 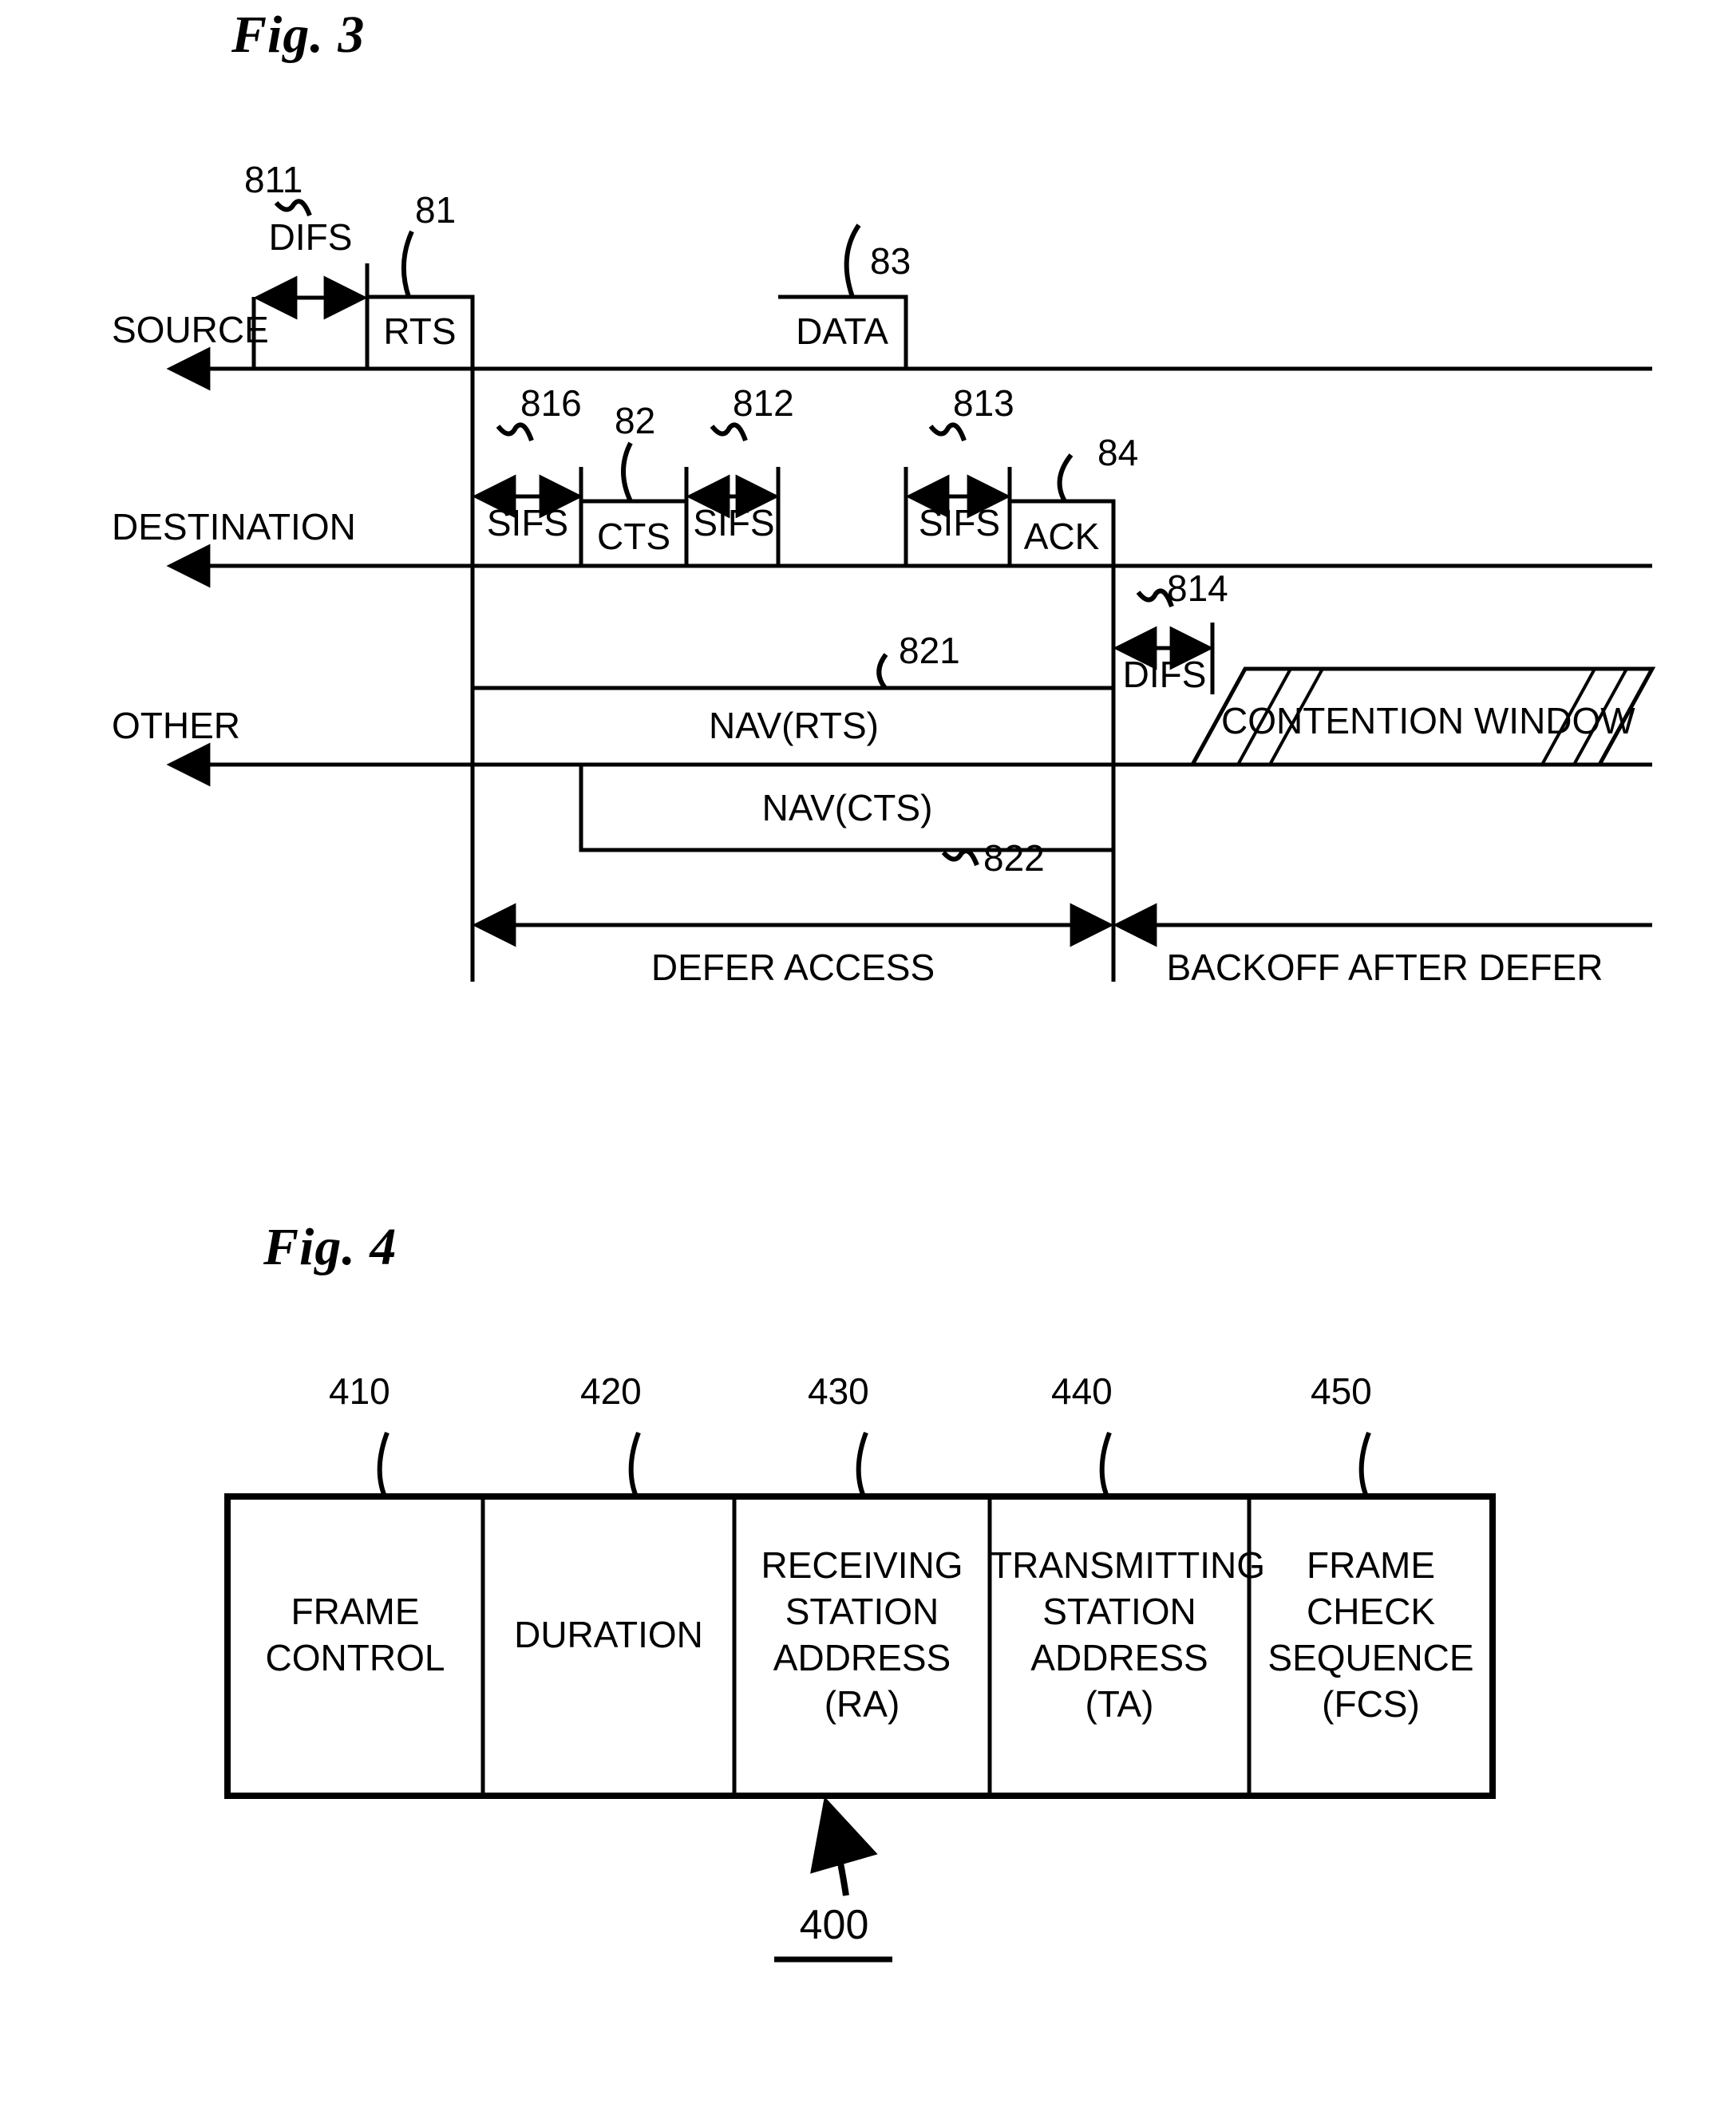 What do you see at coordinates (862, 1565) in the screenshot?
I see `field-line: RECEIVING` at bounding box center [862, 1565].